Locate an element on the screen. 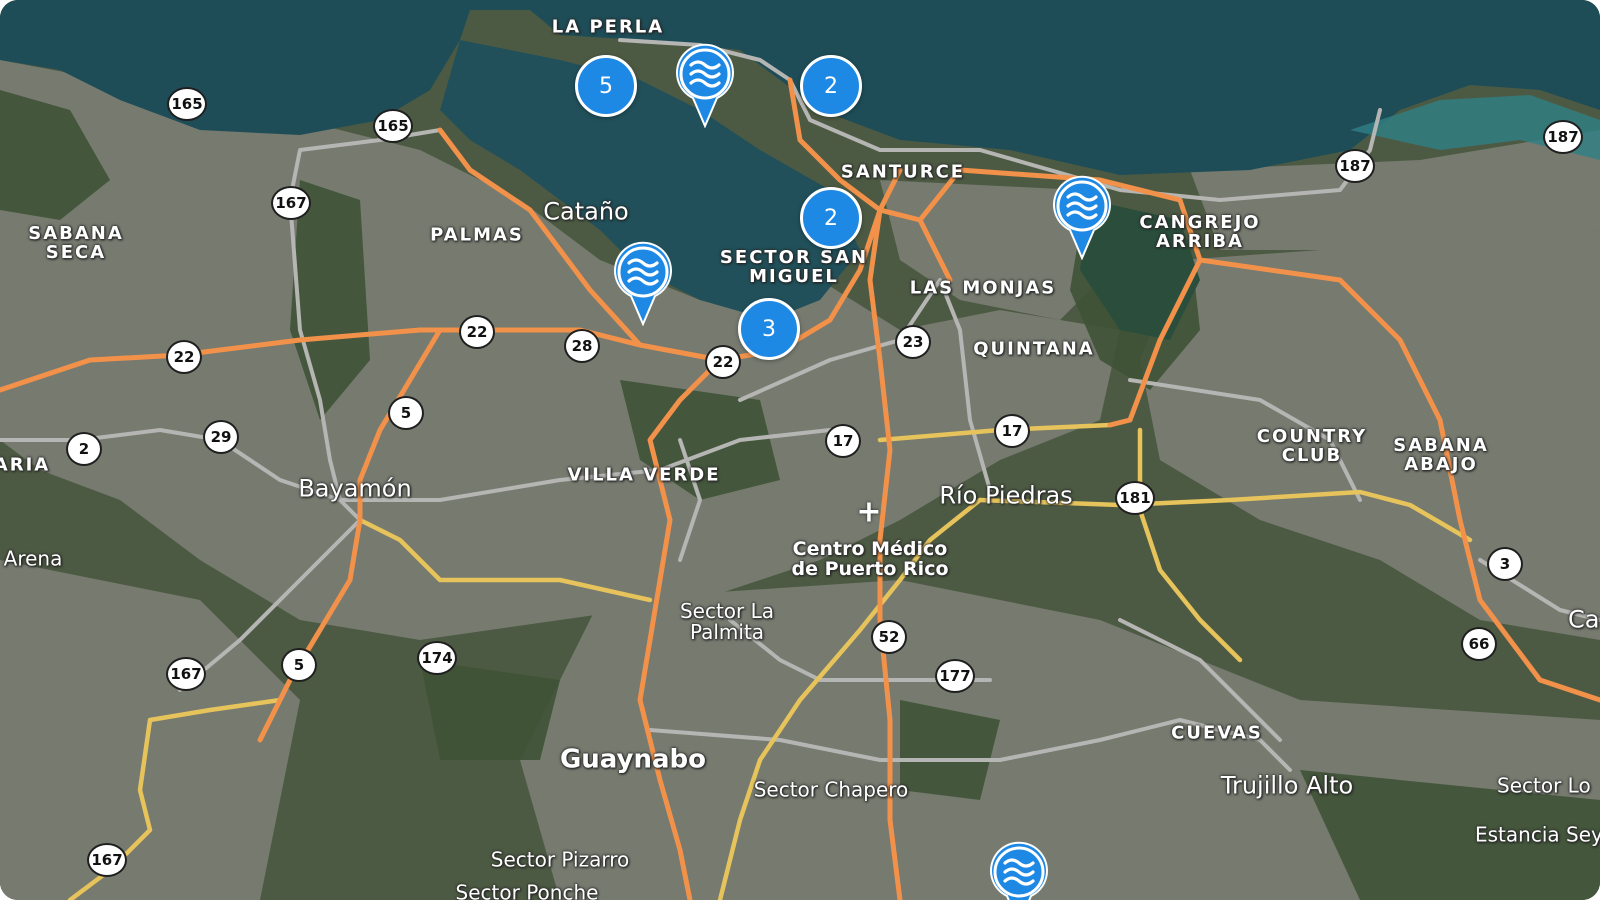  marker-cluster: 5 is located at coordinates (606, 86).